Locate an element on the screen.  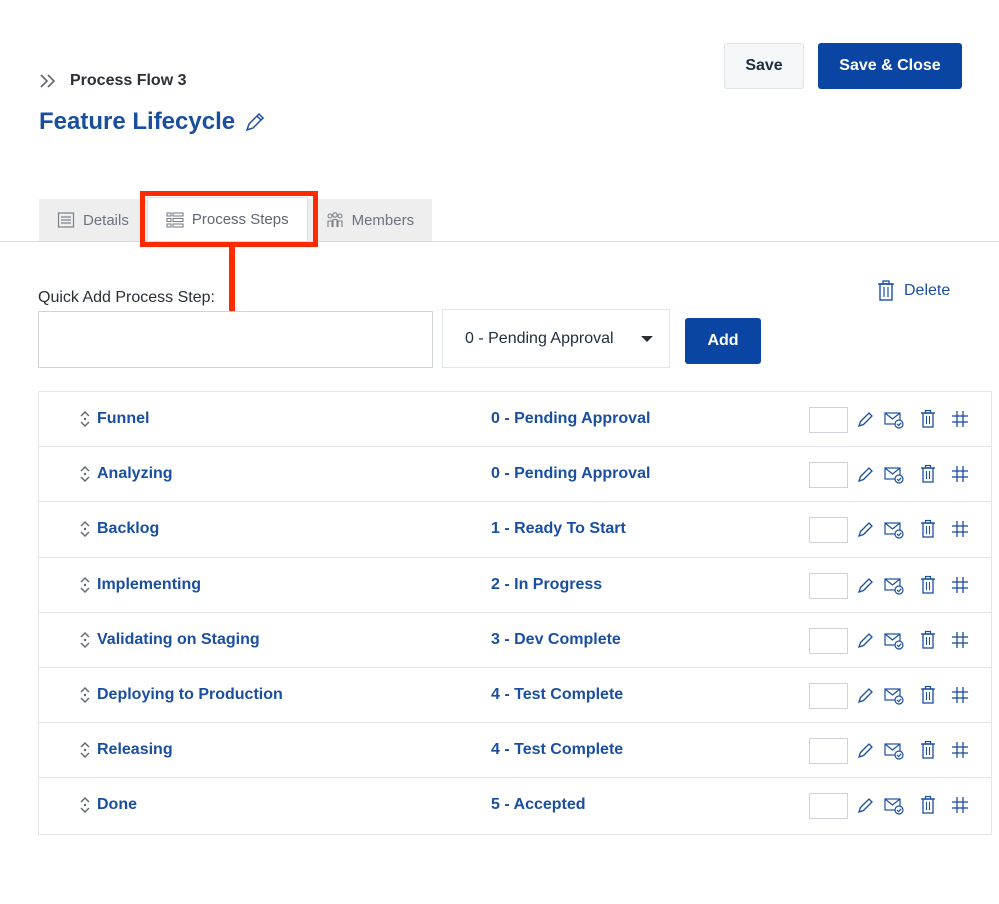
step-name: Deploying to Production is located at coordinates (190, 695).